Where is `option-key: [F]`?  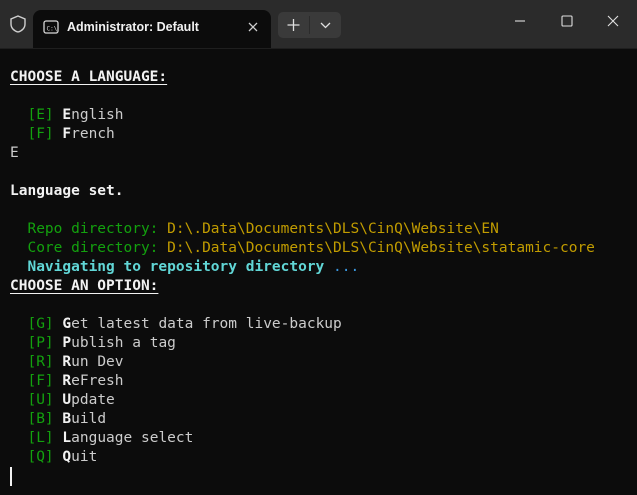
option-key: [F] is located at coordinates (40, 134).